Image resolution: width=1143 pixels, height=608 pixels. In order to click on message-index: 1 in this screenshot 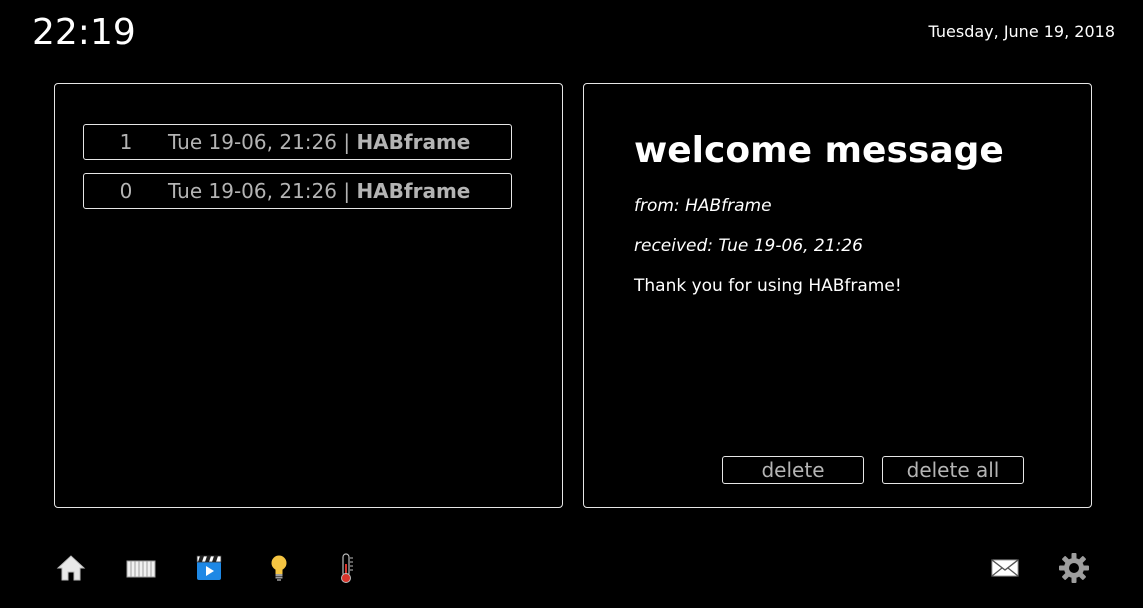, I will do `click(126, 142)`.